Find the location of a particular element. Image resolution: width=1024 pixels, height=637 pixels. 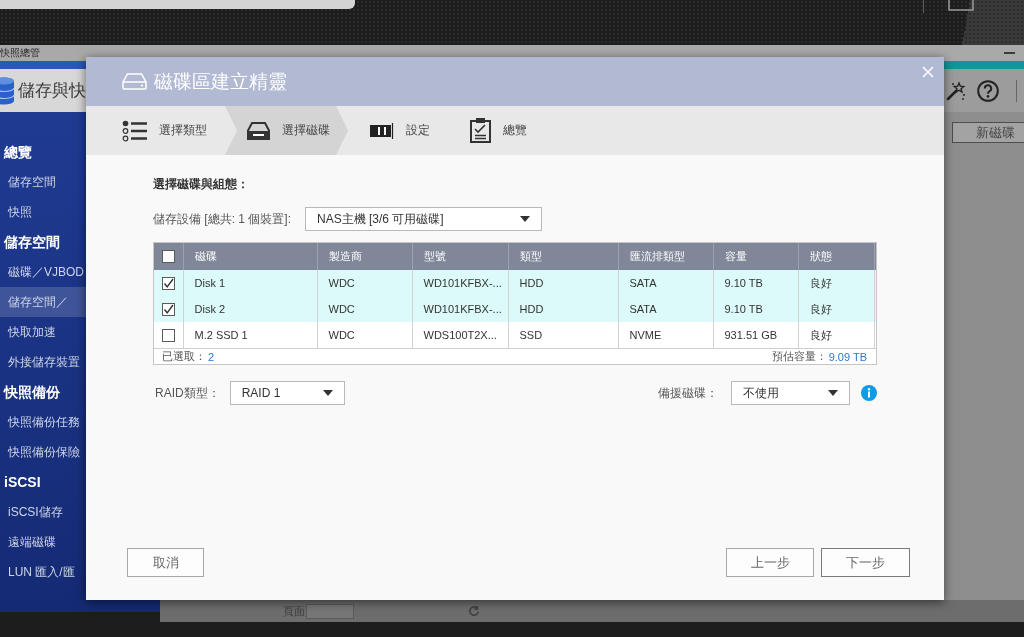

table-cell: Disk 2 is located at coordinates (250, 309).